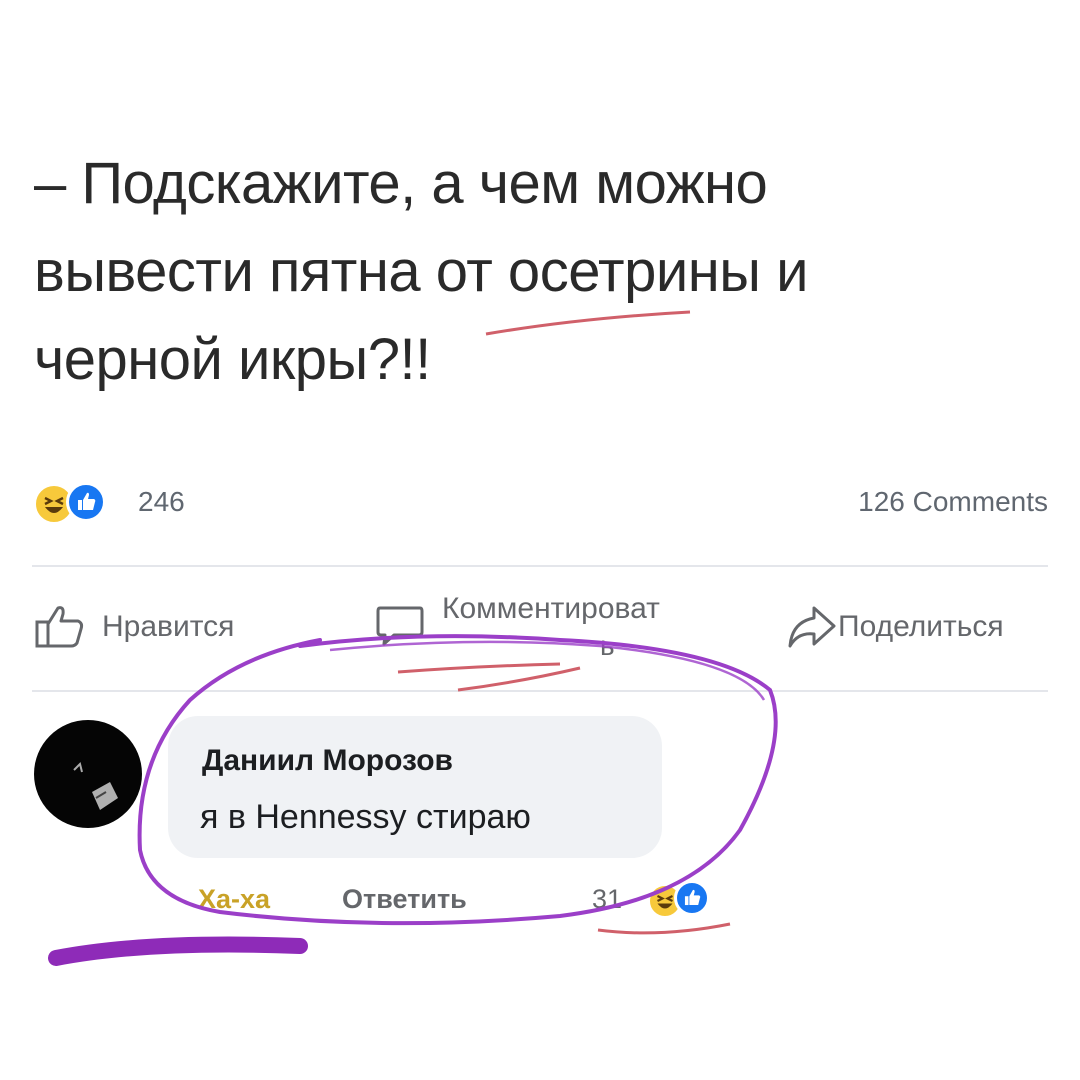 This screenshot has width=1080, height=1080. I want to click on comment-label: Комментироват, so click(551, 608).